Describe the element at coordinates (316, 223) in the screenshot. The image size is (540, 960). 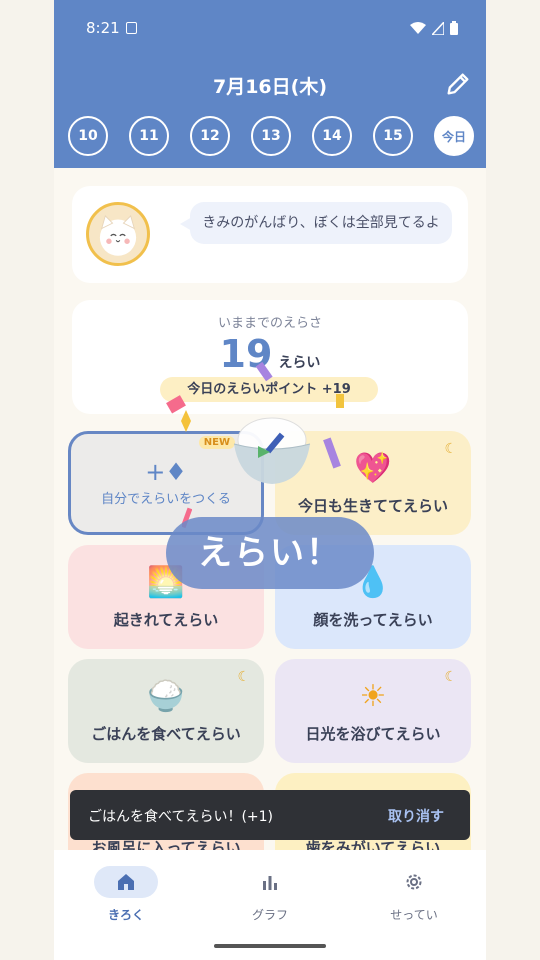
I see `speech-bubble: きみのがんばり、ぼくは全部見てるよ` at that location.